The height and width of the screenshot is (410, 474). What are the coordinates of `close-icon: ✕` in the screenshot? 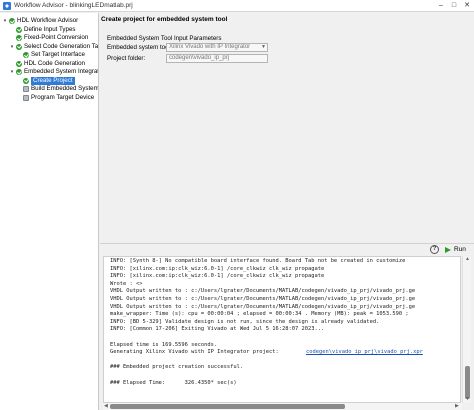 It's located at (467, 6).